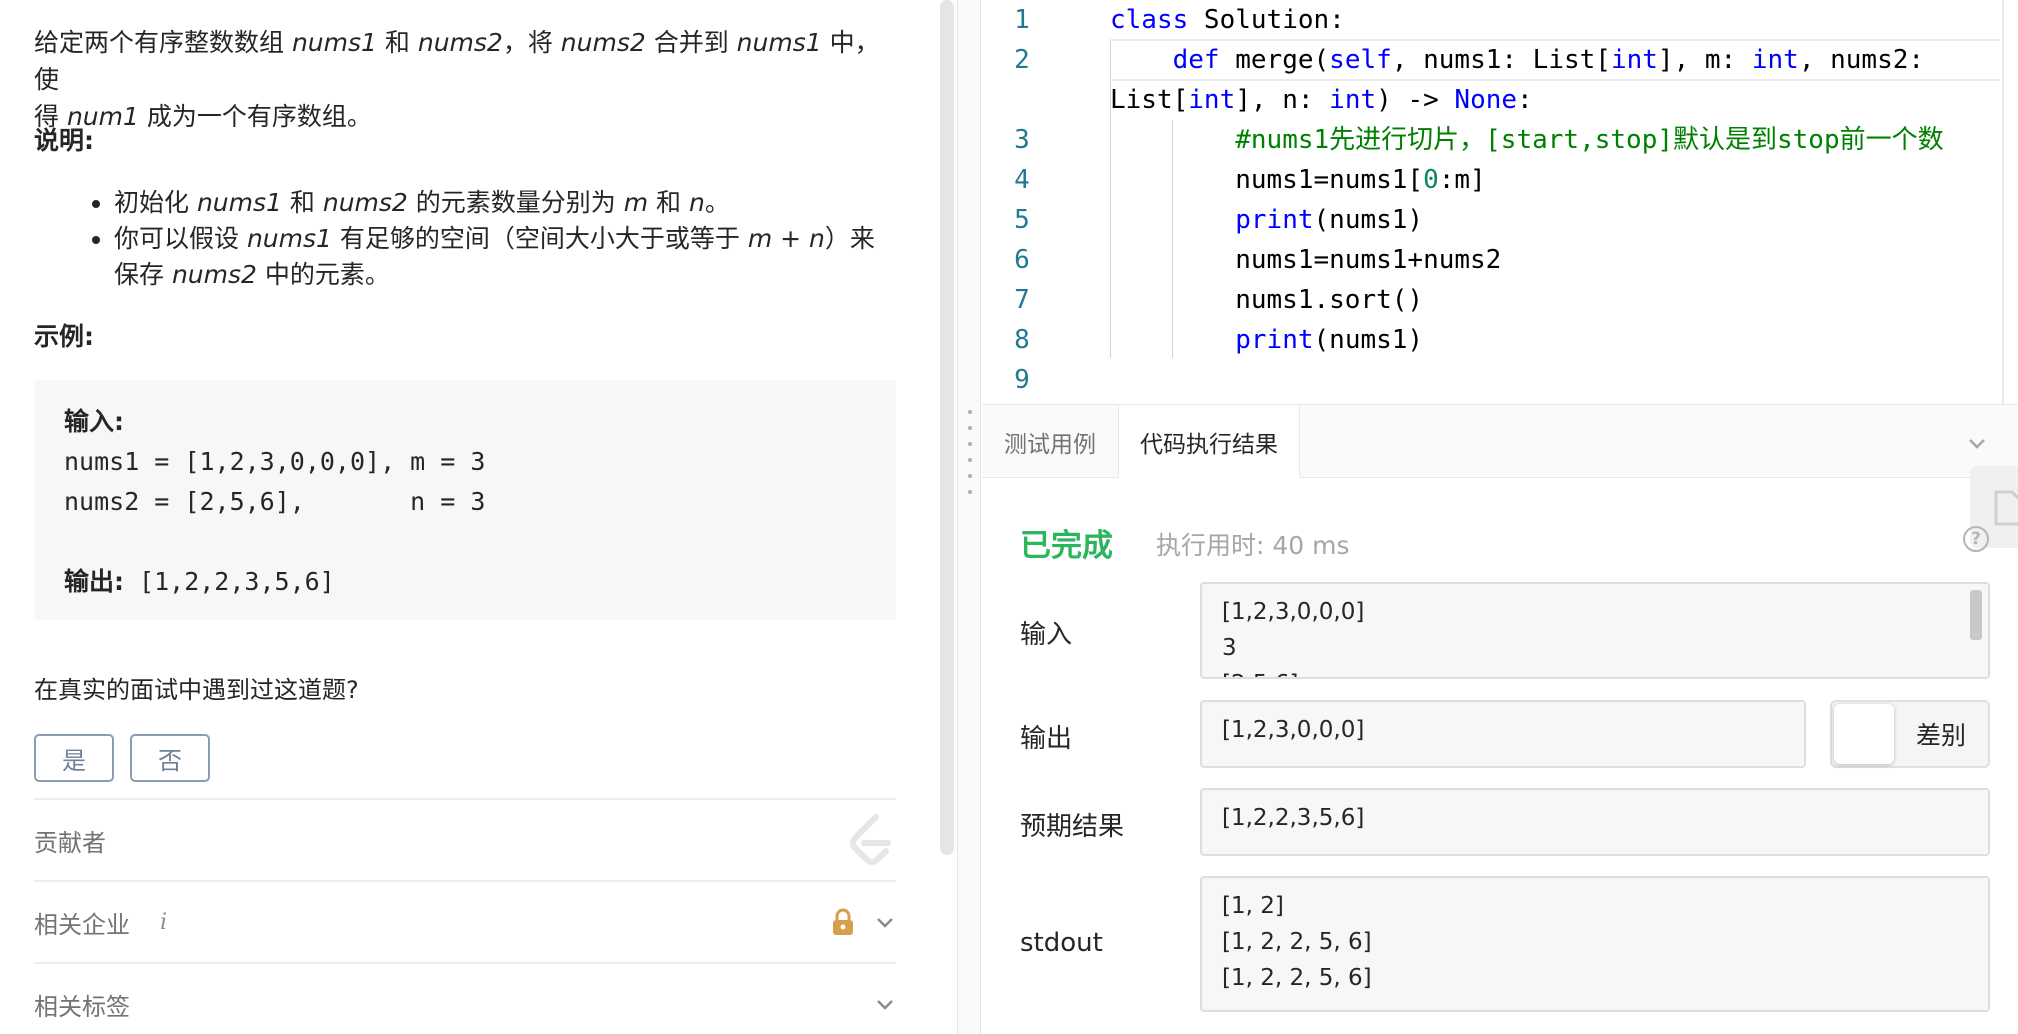 This screenshot has width=2018, height=1034. I want to click on code-line-6: nums1=nums1+nums2, so click(1306, 260).